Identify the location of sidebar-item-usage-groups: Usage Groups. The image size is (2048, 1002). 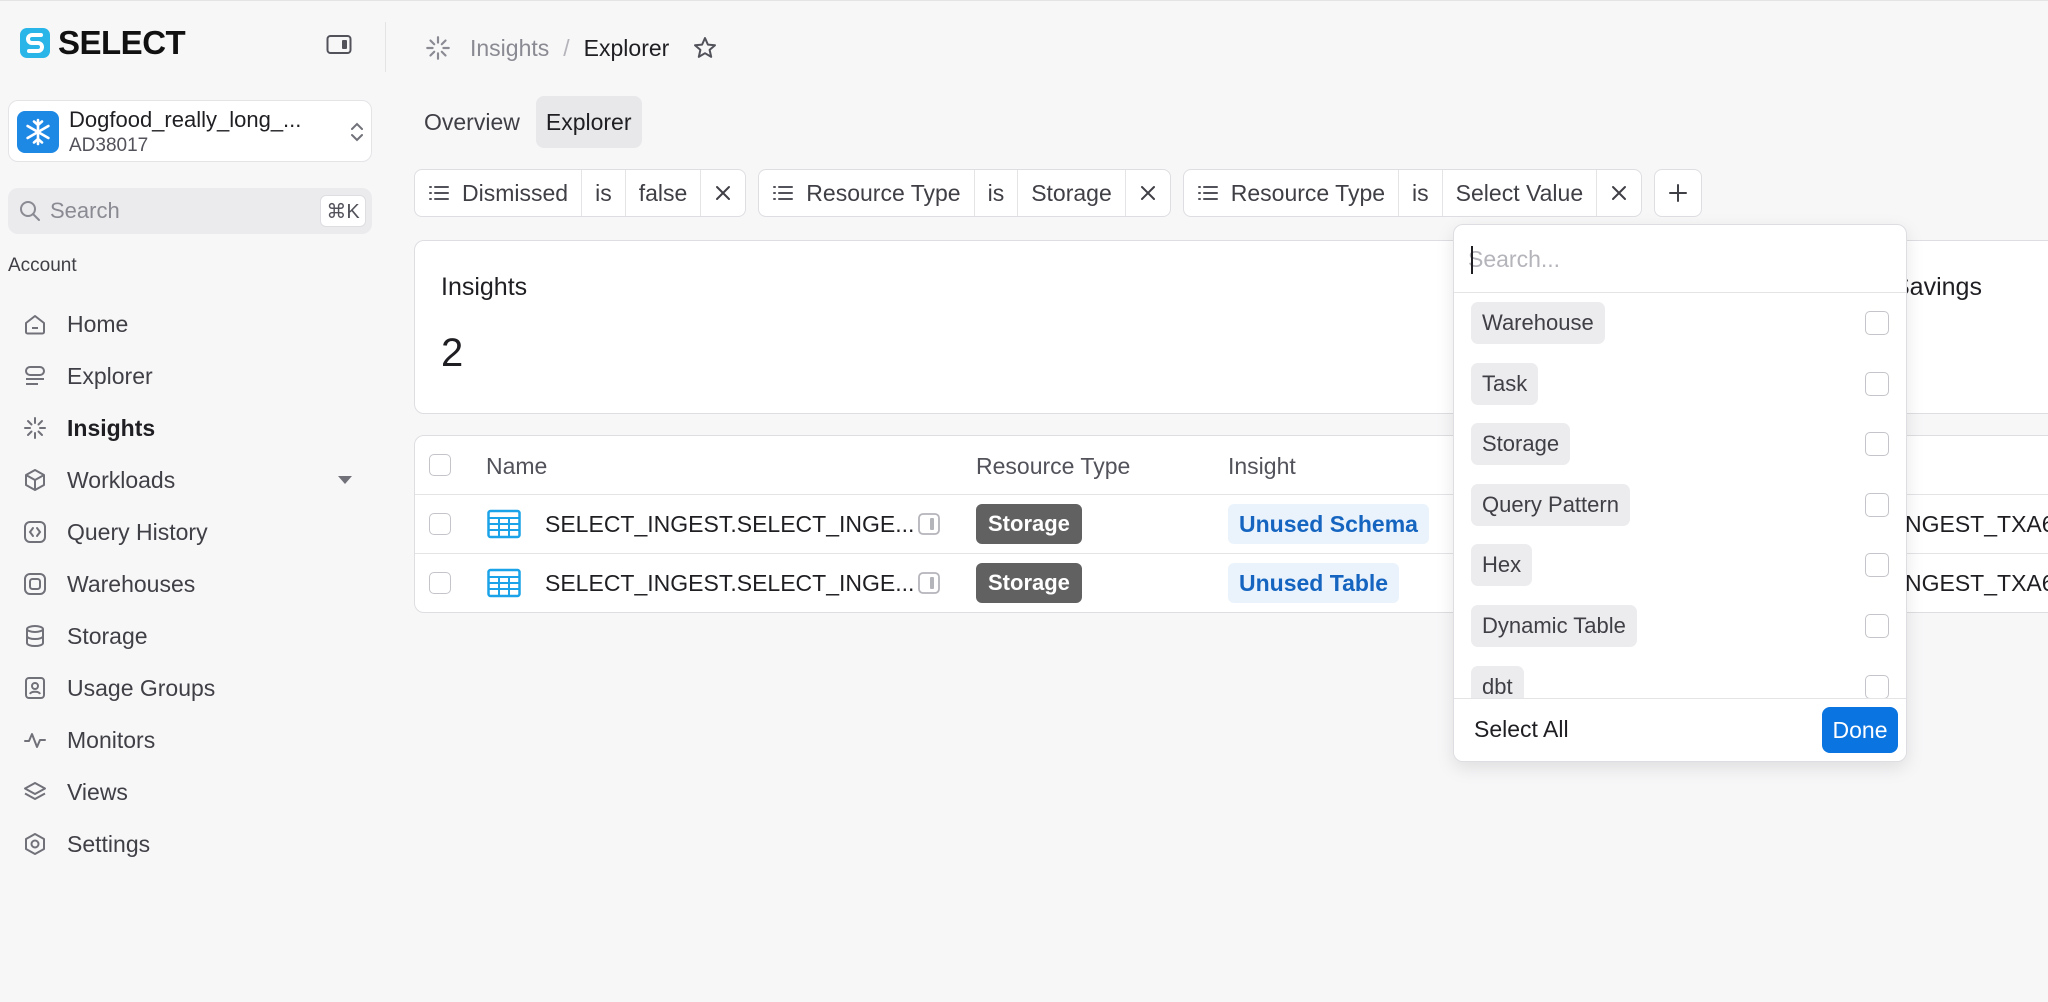
(192, 688).